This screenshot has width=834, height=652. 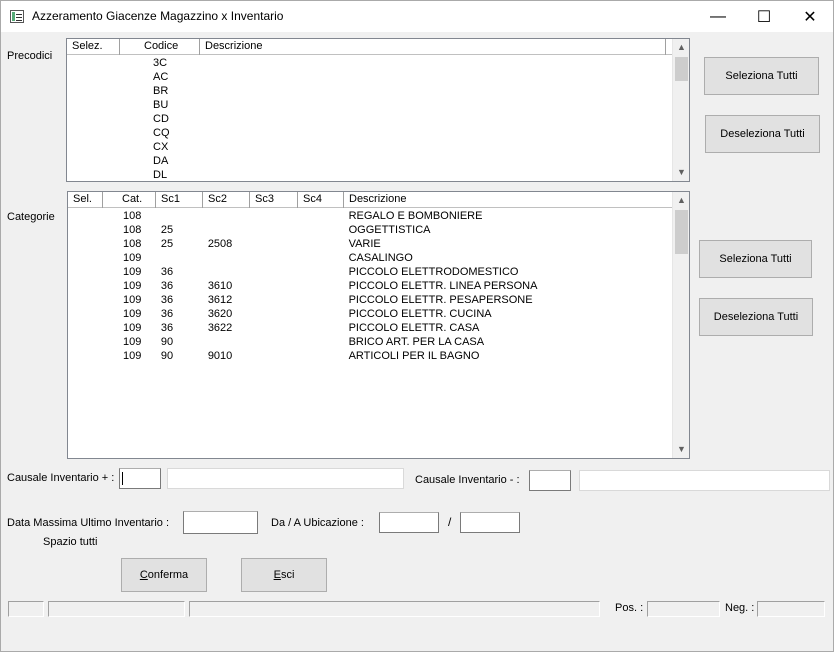 What do you see at coordinates (370, 244) in the screenshot?
I see `table-row: 108 25 2508 VARIE` at bounding box center [370, 244].